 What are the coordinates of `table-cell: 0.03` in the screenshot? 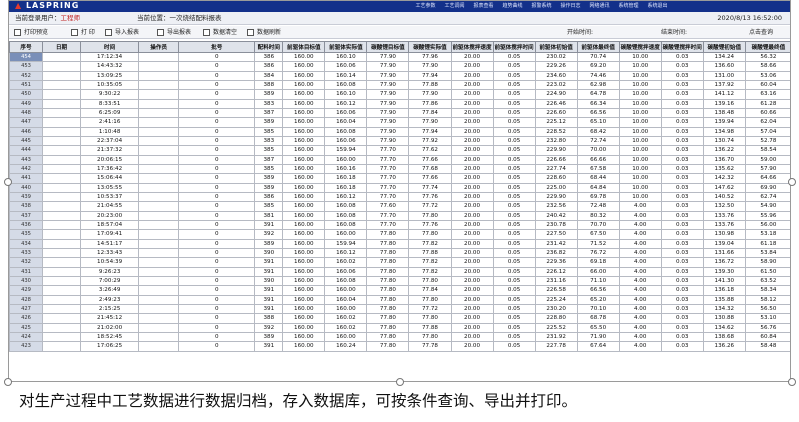 It's located at (682, 234).